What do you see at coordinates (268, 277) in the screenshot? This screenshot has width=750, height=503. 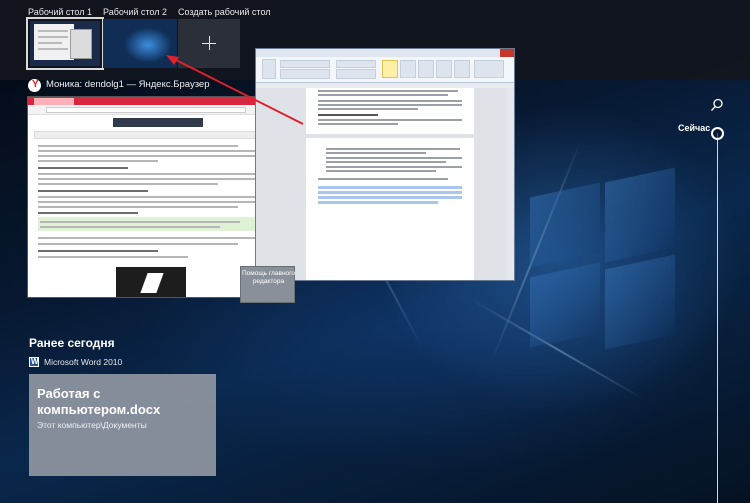 I see `help-editor-label: Помощь главного редактора` at bounding box center [268, 277].